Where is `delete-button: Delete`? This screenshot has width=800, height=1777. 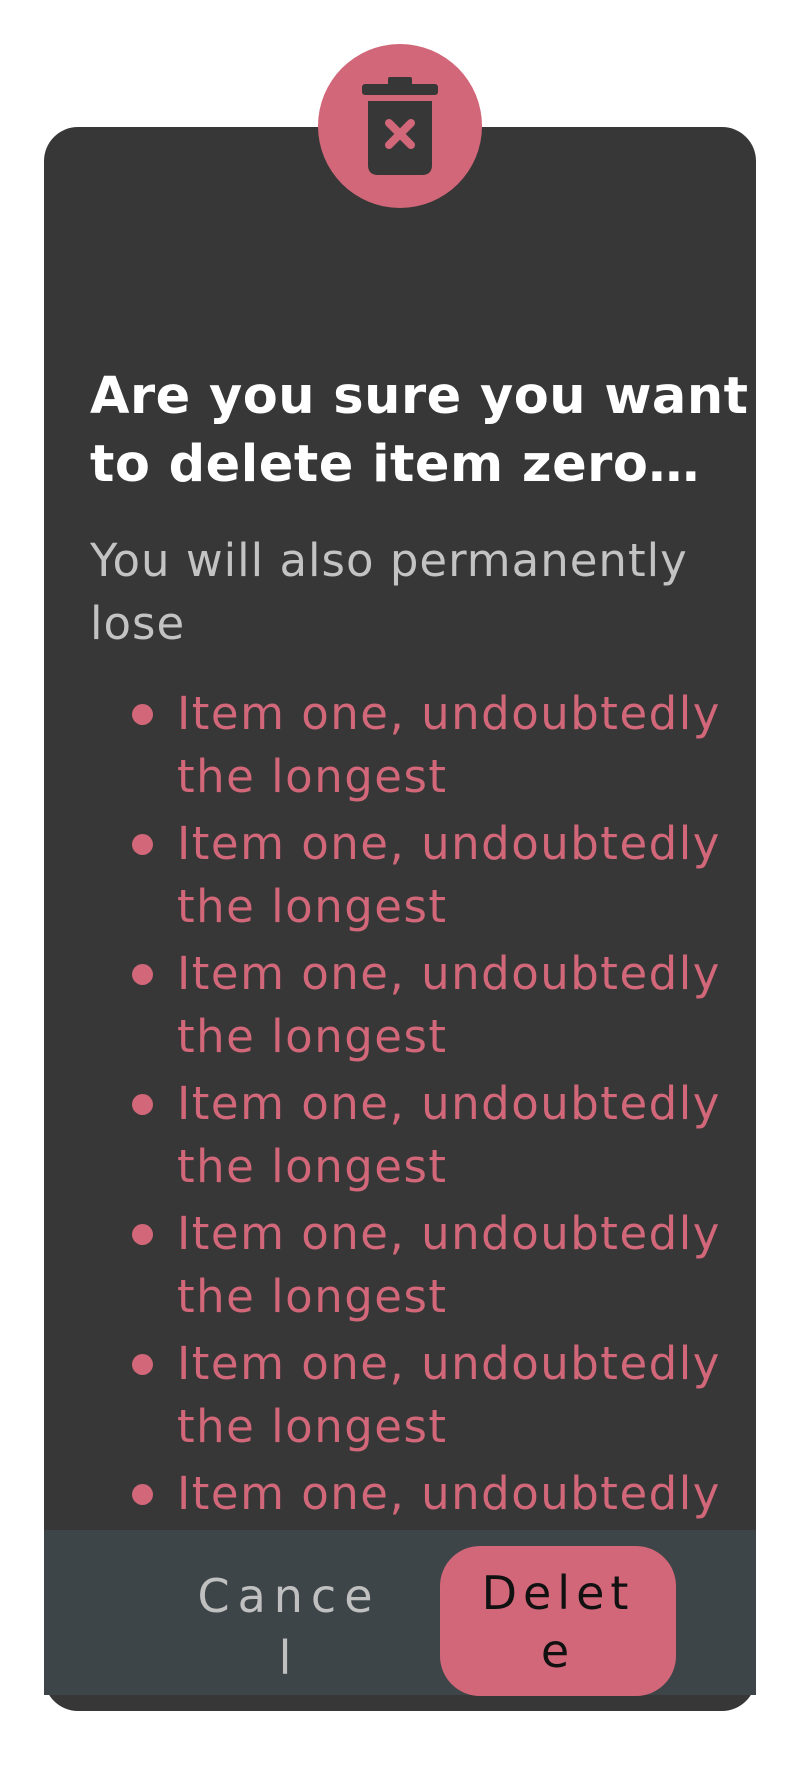 delete-button: Delete is located at coordinates (558, 1621).